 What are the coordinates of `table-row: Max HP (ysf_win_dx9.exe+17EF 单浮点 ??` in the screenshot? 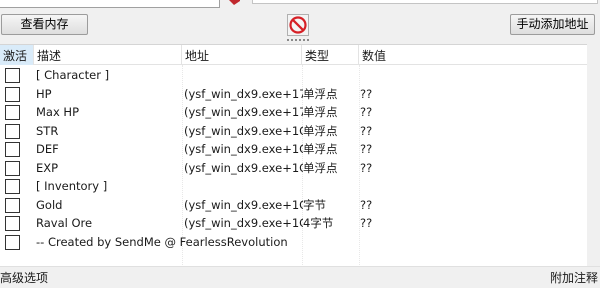 It's located at (293, 112).